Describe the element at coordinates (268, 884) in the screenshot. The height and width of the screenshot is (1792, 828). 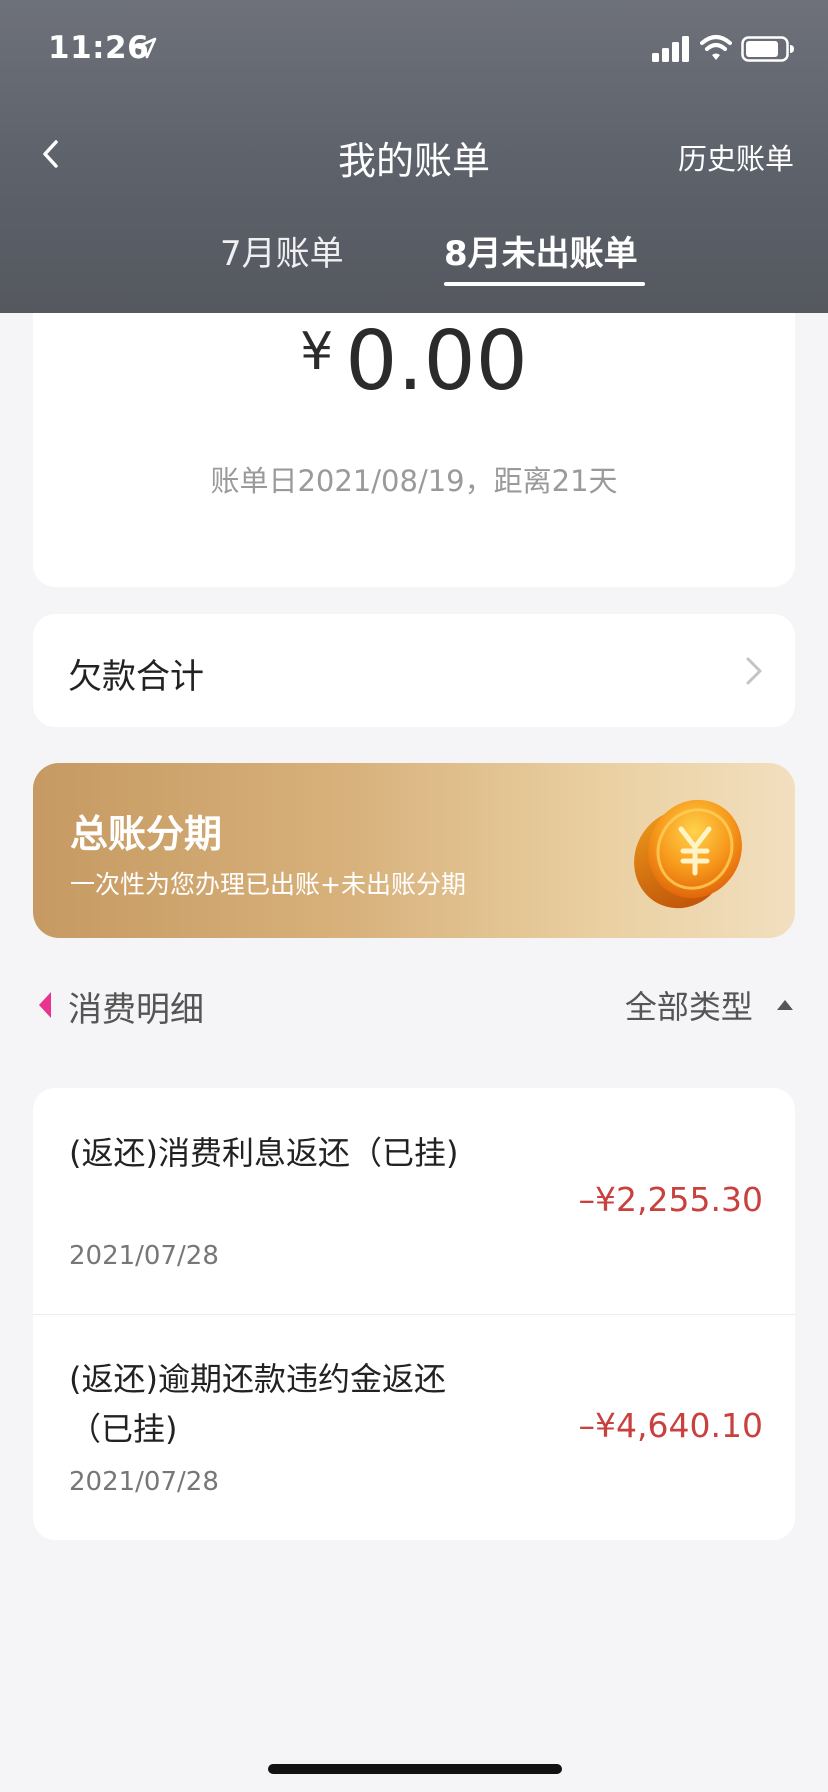
I see `banner-subtitle: 一次性为您办理已出账+未出账分期` at that location.